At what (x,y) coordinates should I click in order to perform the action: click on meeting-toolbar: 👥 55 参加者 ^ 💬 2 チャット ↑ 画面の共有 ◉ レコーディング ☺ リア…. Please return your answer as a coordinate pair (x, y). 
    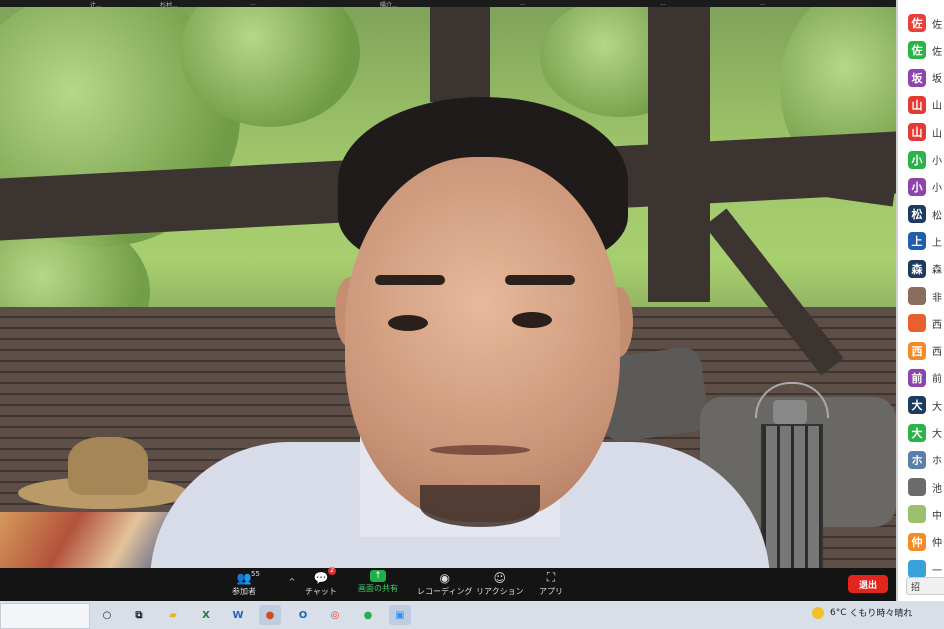
    Looking at the image, I should click on (448, 585).